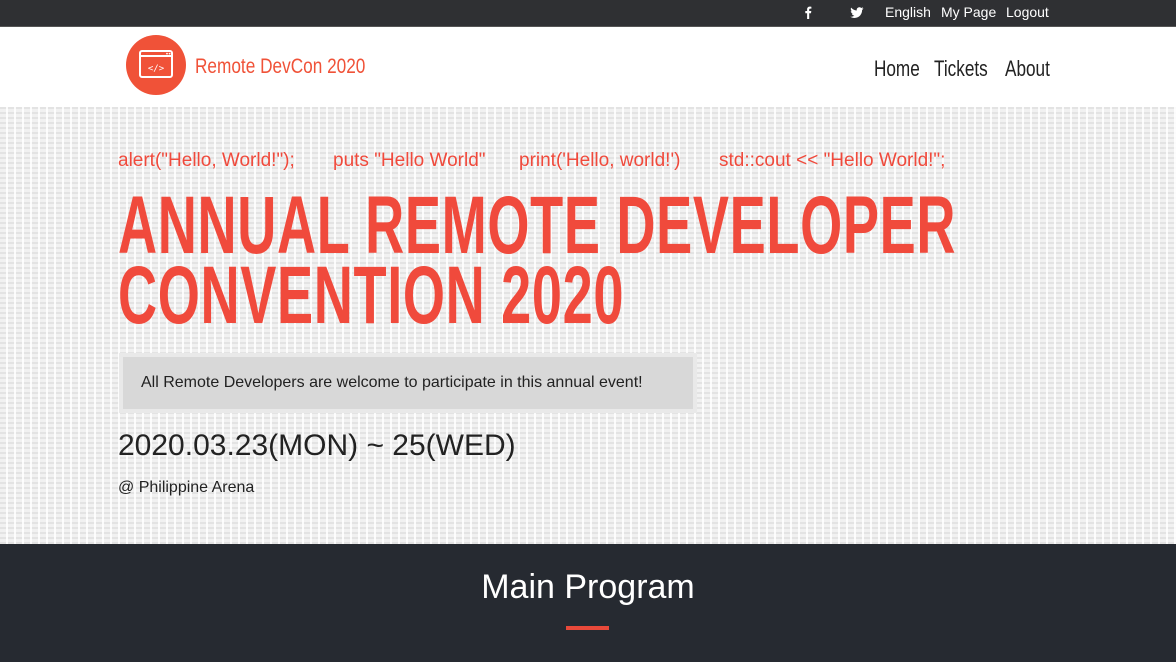  What do you see at coordinates (1027, 69) in the screenshot?
I see `nav-about: About` at bounding box center [1027, 69].